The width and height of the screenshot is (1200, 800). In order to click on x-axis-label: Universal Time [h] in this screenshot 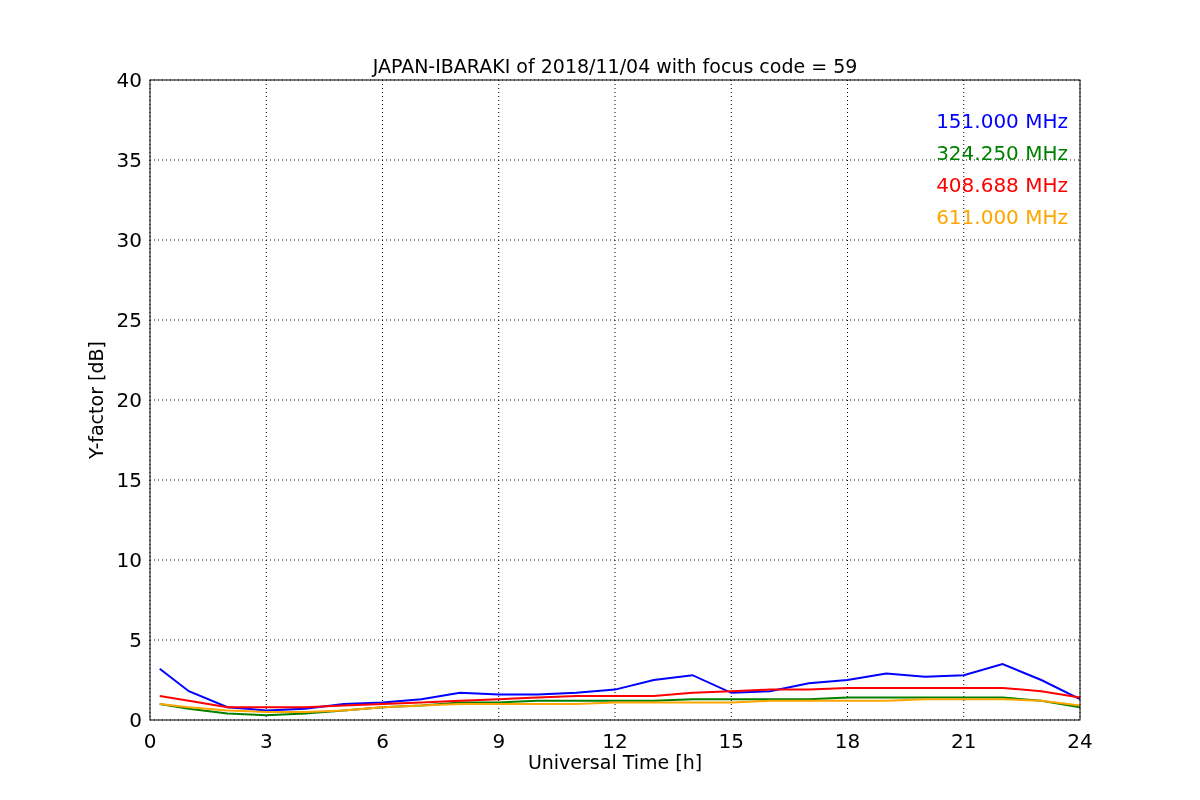, I will do `click(615, 762)`.